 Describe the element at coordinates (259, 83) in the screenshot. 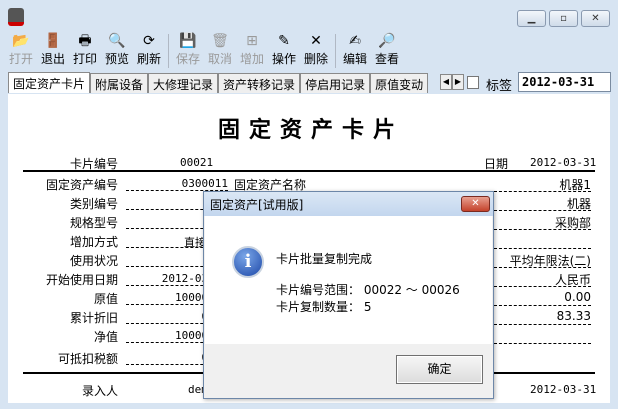

I see `tab: 资产转移记录` at that location.